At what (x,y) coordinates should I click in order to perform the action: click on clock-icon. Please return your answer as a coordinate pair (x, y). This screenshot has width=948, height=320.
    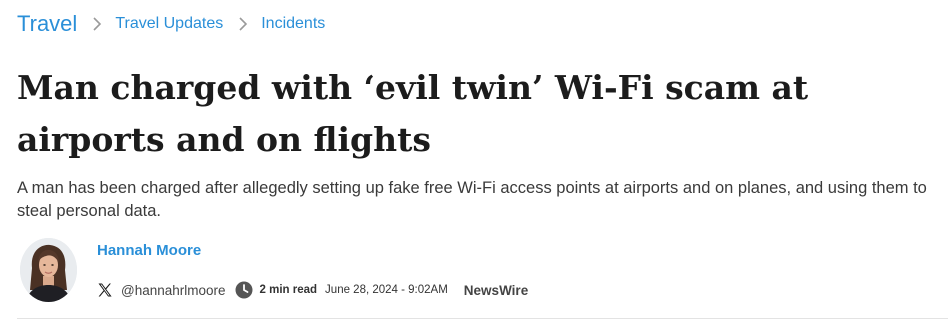
    Looking at the image, I should click on (244, 290).